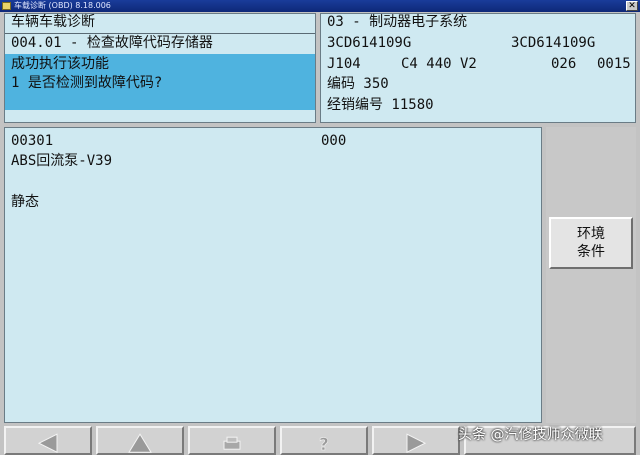 This screenshot has height=455, width=640. I want to click on system-label: 03 - 制动器电子系统, so click(397, 22).